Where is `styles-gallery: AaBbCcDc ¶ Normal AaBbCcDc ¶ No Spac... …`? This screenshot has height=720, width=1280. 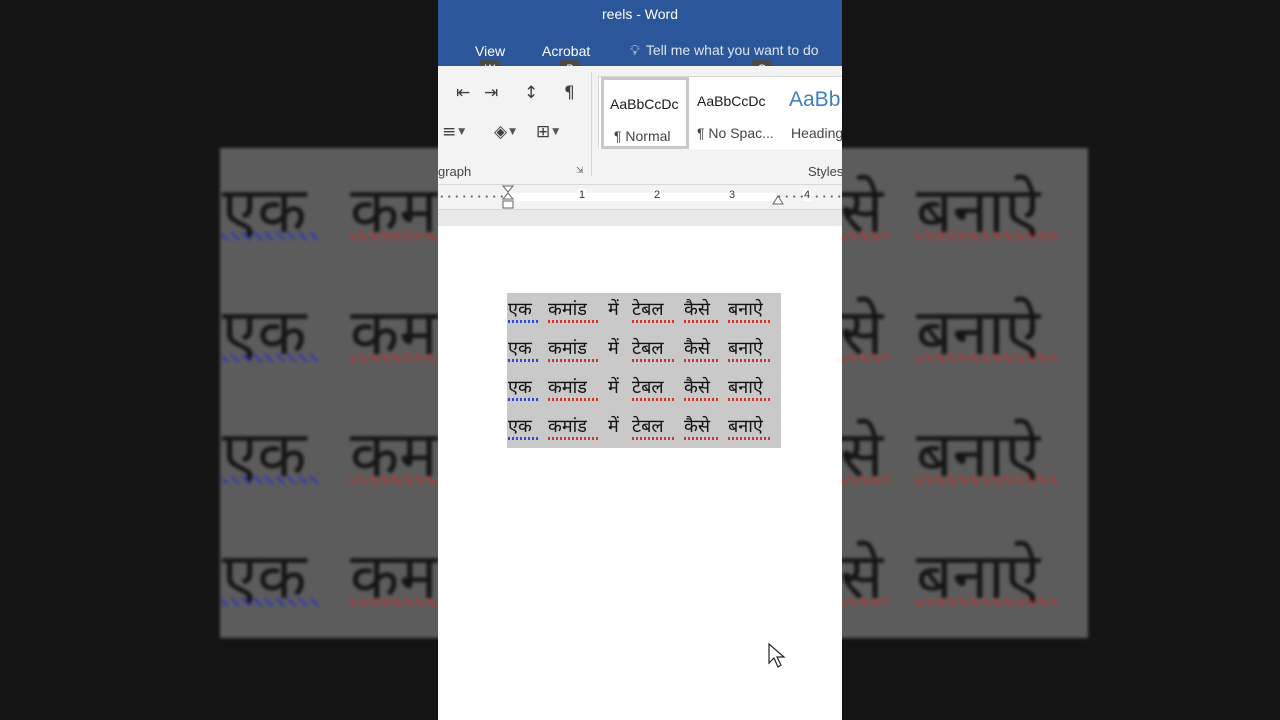
styles-gallery: AaBbCcDc ¶ Normal AaBbCcDc ¶ No Spac... … is located at coordinates (720, 112).